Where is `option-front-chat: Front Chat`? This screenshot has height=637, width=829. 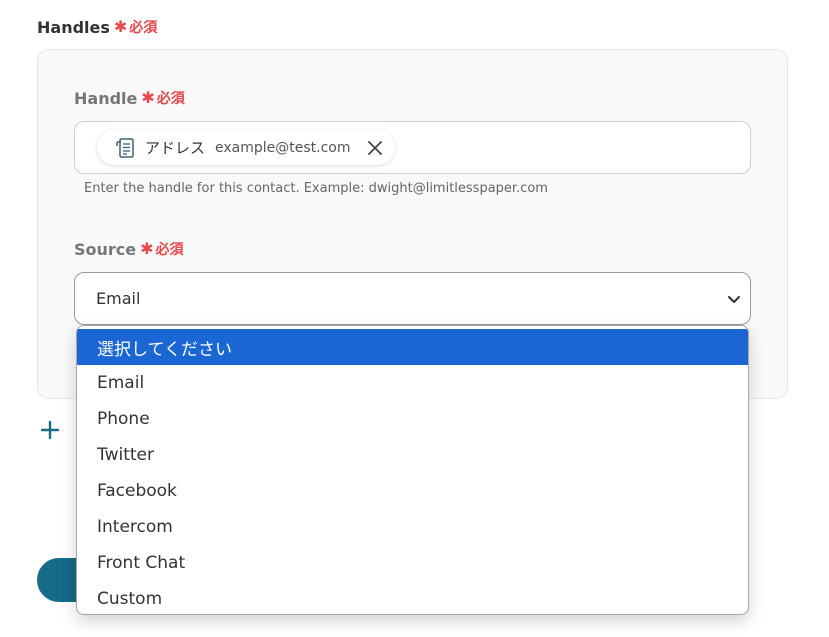 option-front-chat: Front Chat is located at coordinates (412, 563).